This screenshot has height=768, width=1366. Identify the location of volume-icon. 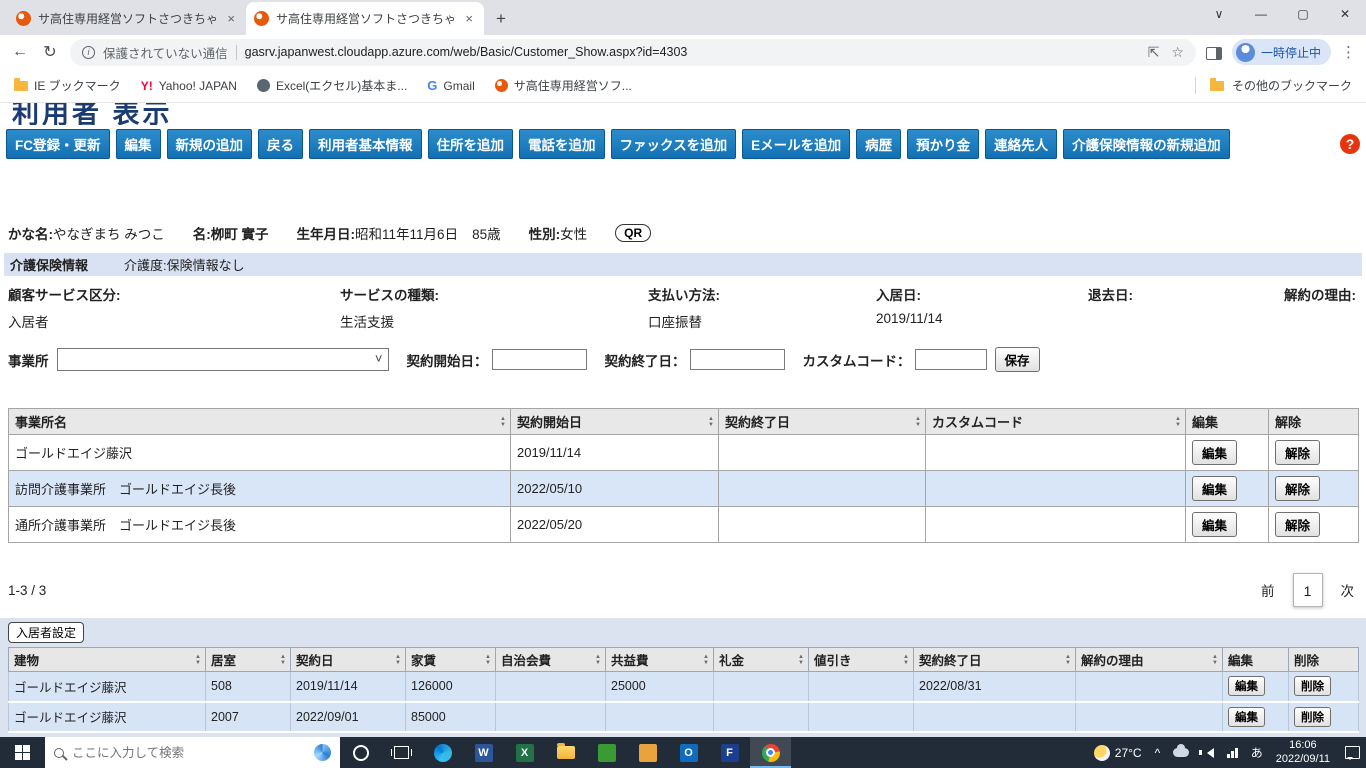
(1207, 752).